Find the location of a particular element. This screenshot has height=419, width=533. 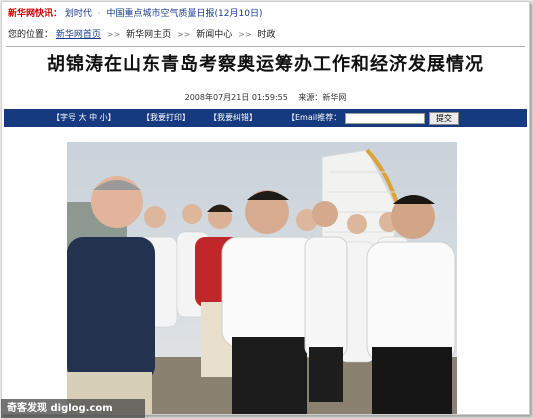

email-input is located at coordinates (385, 118).